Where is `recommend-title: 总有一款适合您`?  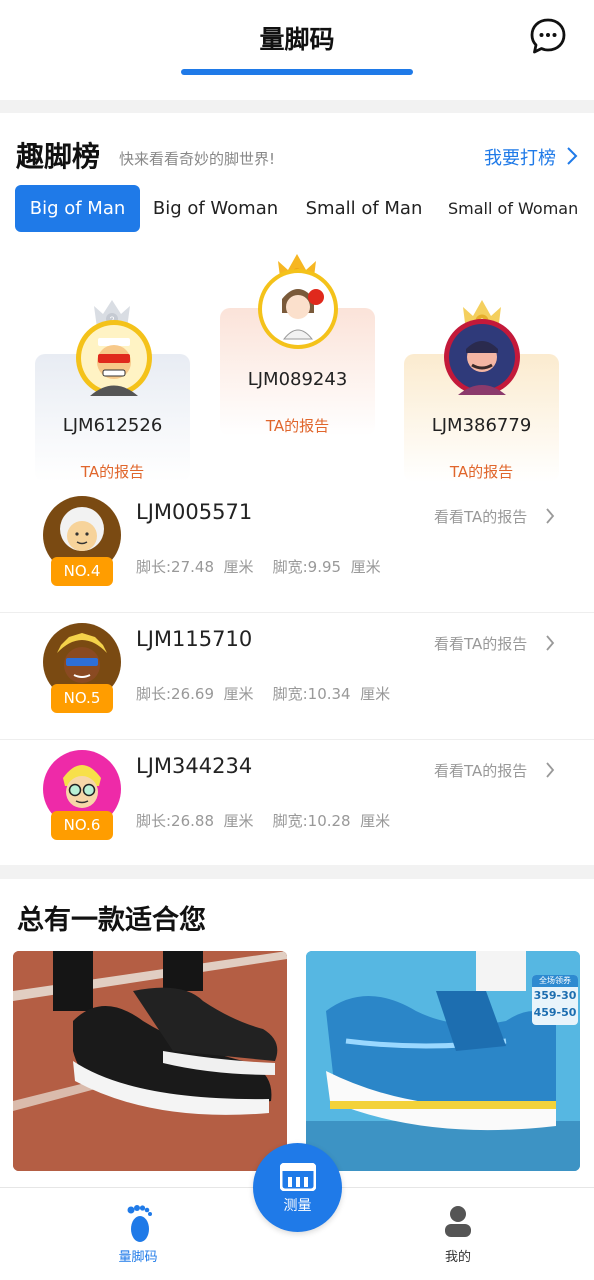
recommend-title: 总有一款适合您 is located at coordinates (111, 920).